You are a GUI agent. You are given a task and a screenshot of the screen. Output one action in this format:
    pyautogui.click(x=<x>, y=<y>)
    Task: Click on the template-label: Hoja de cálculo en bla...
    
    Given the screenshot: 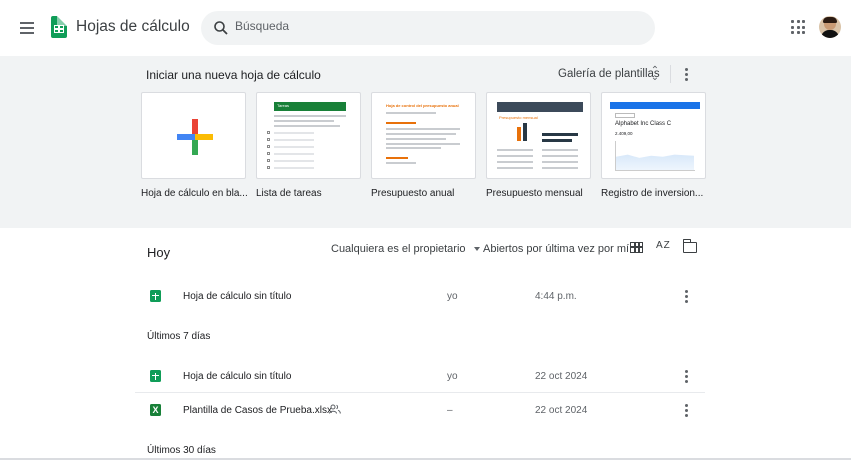 What is the action you would take?
    pyautogui.click(x=196, y=193)
    